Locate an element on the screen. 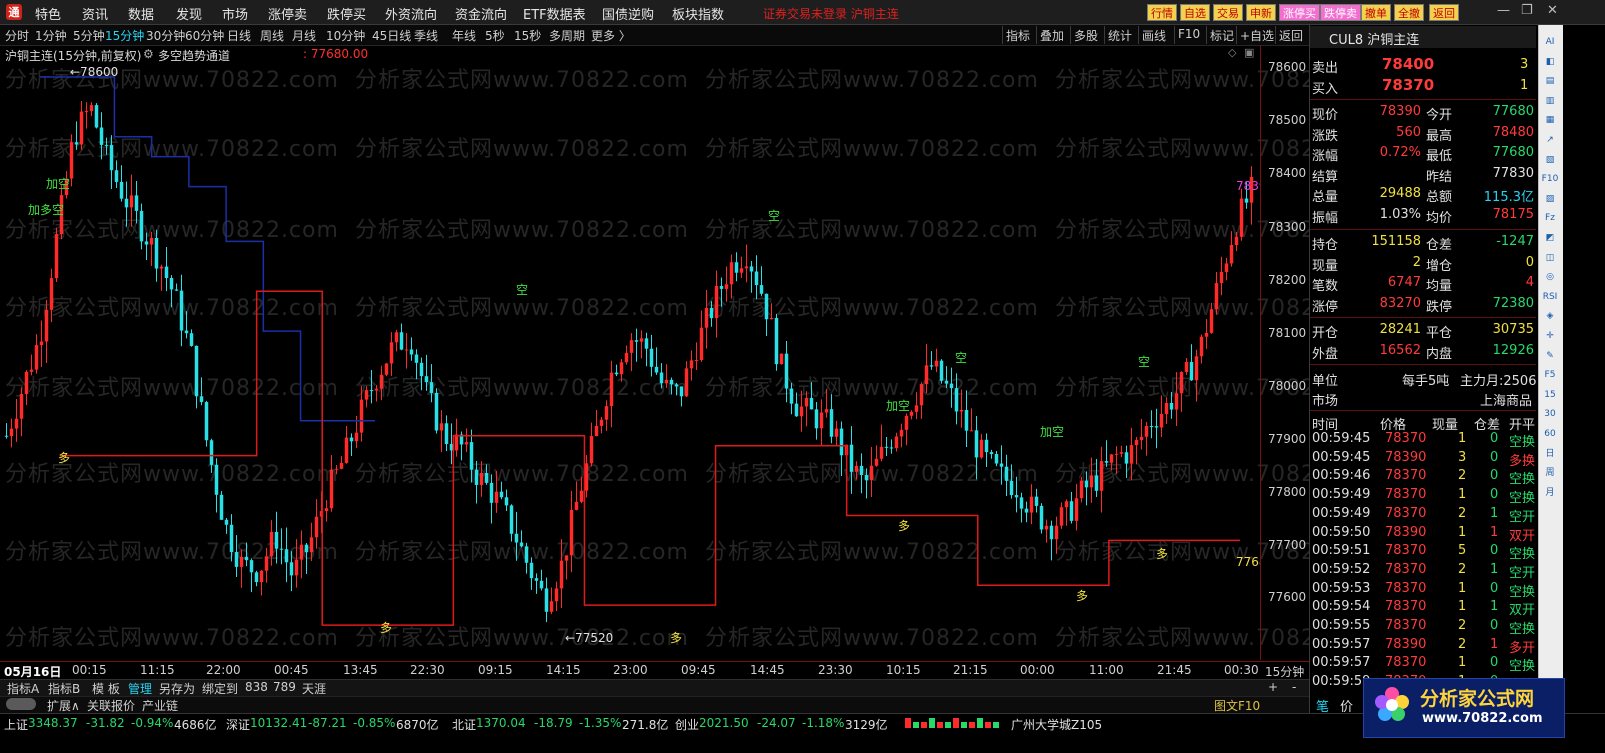  menu-item: 发现 is located at coordinates (189, 13).